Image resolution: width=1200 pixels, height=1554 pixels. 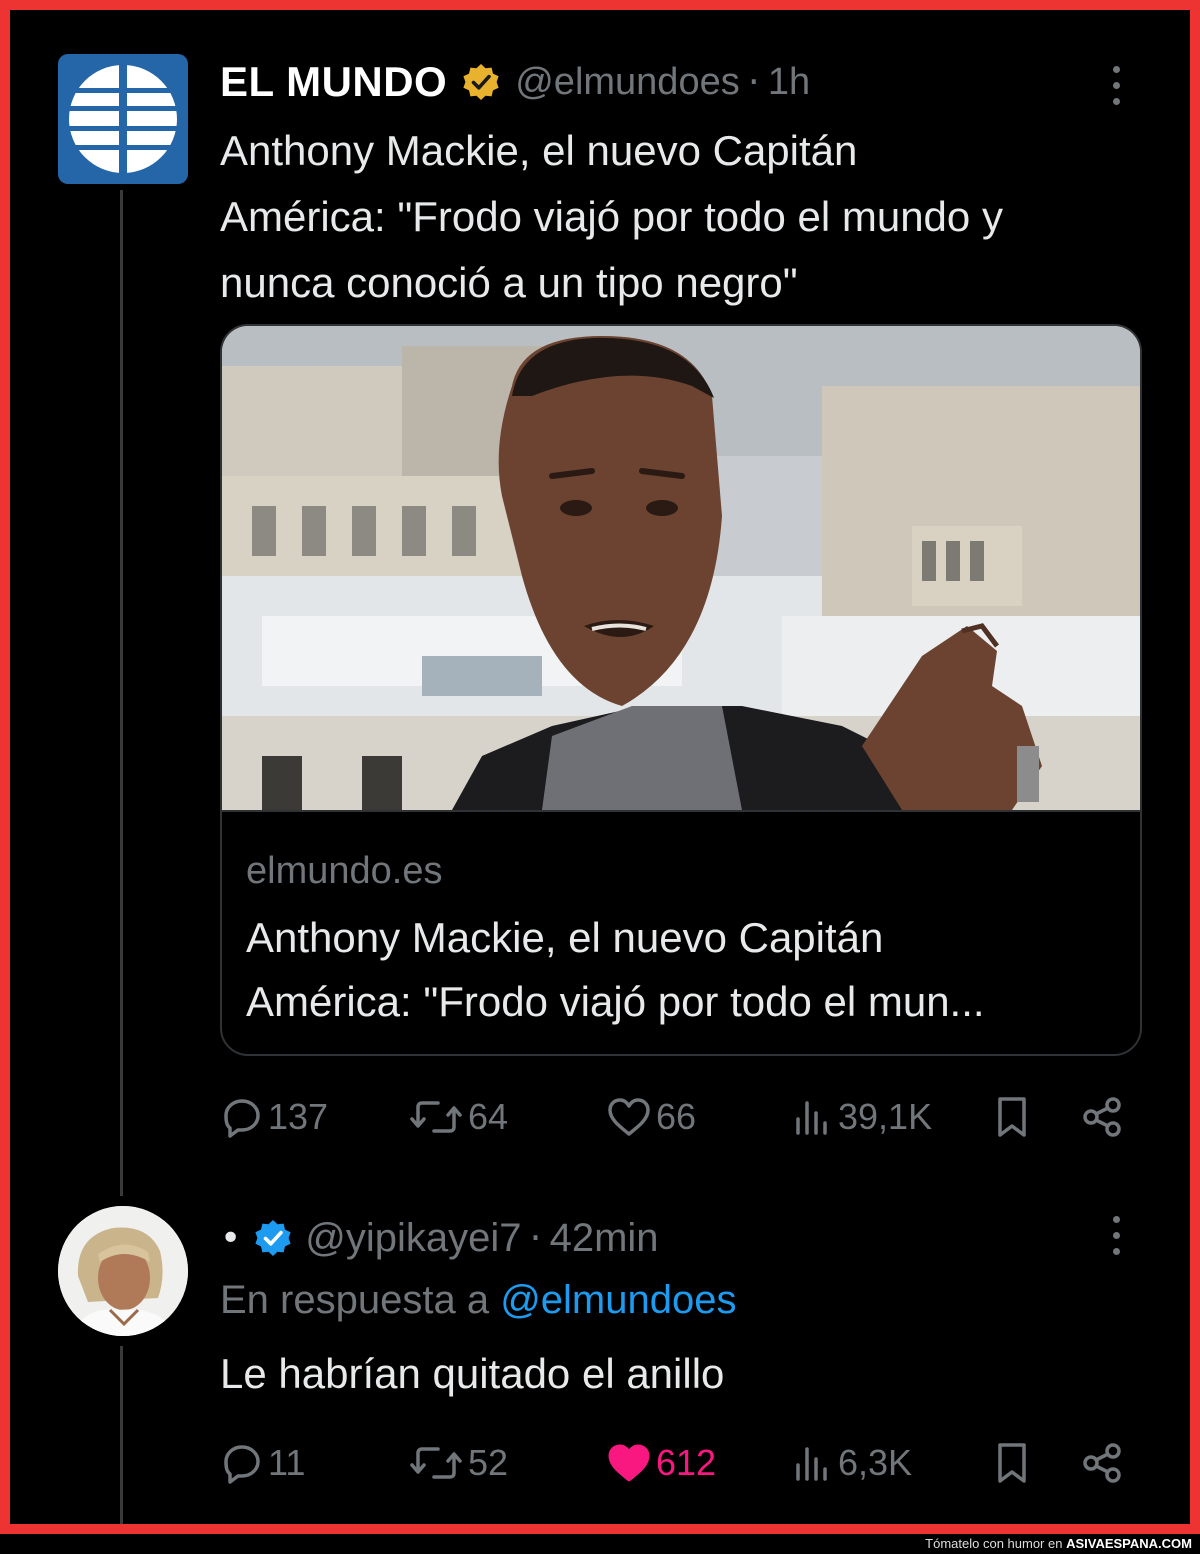 What do you see at coordinates (488, 1462) in the screenshot?
I see `retweet-count: 52` at bounding box center [488, 1462].